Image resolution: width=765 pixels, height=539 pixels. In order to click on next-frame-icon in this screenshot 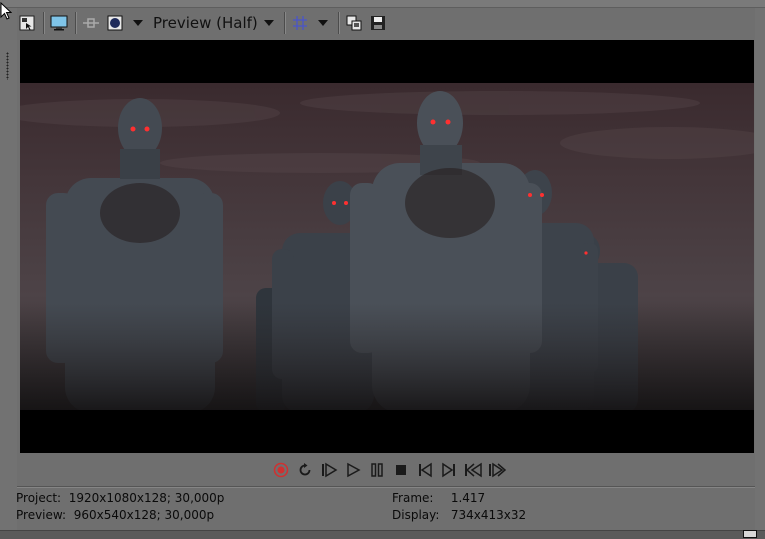, I will do `click(498, 470)`.